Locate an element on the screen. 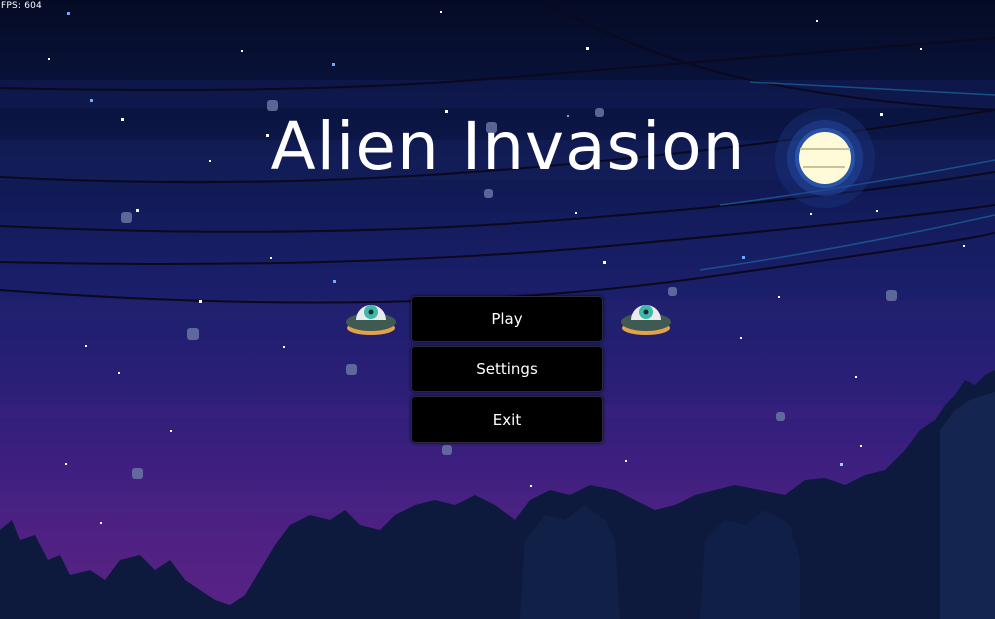  main-menu: Play Settings Exit is located at coordinates (507, 371).